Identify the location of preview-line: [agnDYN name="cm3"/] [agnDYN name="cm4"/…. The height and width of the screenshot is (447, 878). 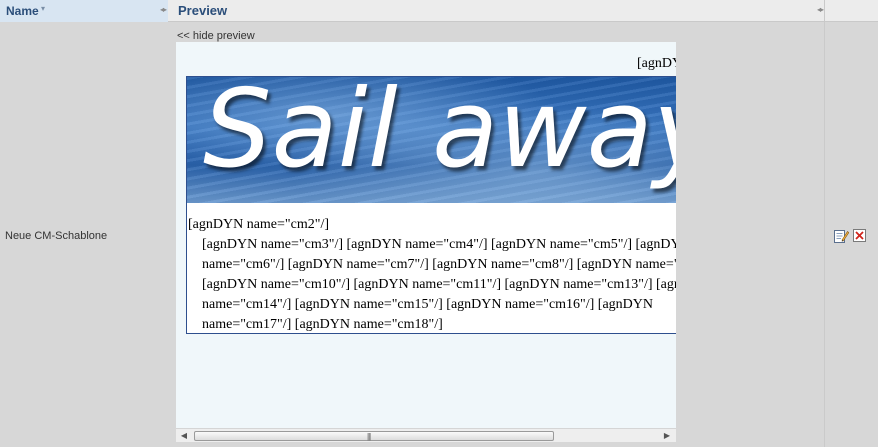
(439, 244).